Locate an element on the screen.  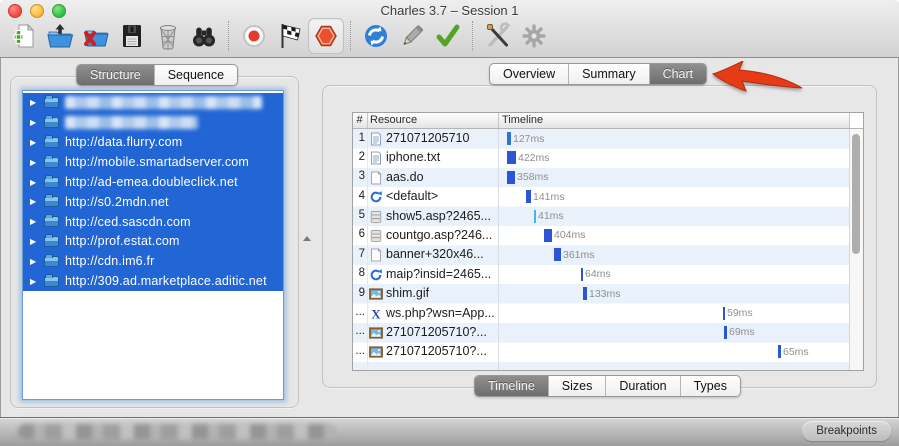
tree-item: ▶ http://data.flurry.com is located at coordinates (153, 142).